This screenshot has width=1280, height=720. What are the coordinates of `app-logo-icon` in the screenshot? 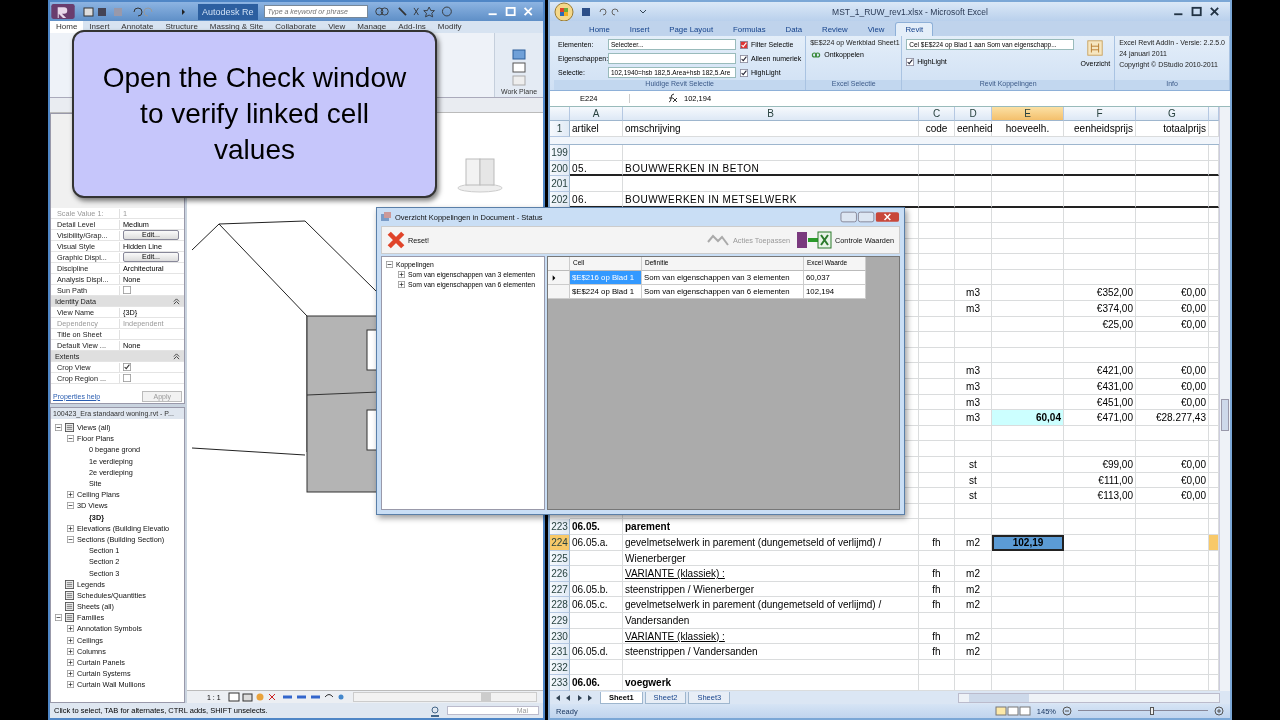 It's located at (63, 11).